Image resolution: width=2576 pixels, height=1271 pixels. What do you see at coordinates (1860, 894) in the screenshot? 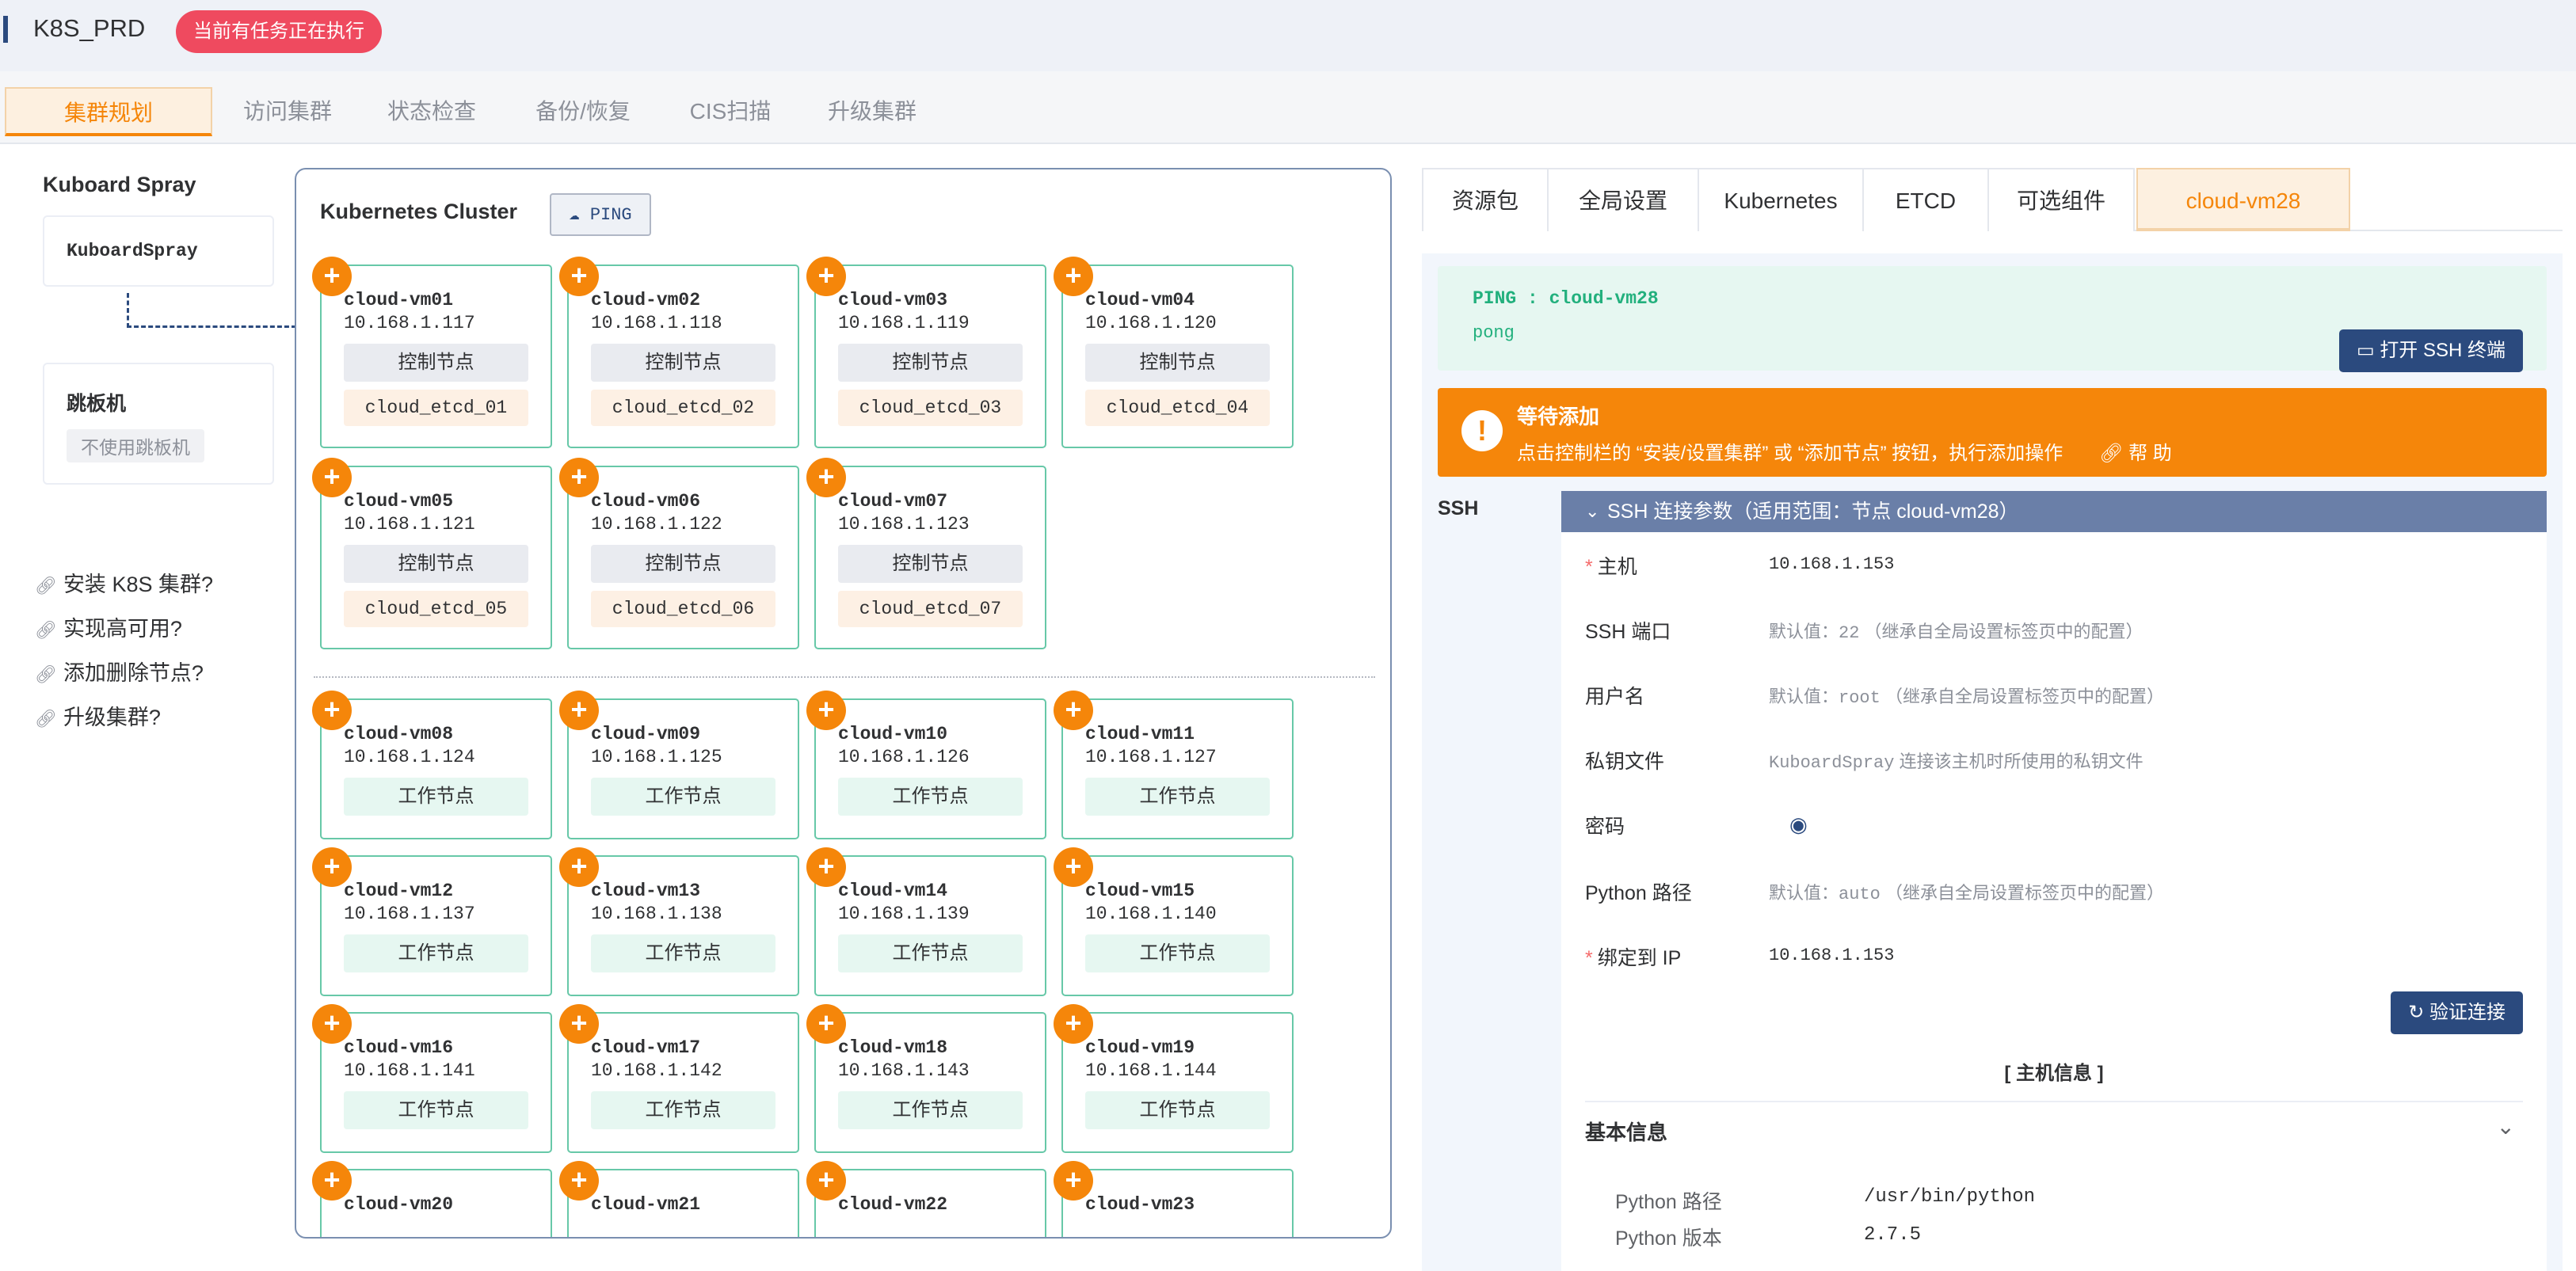
I see `placeholder-value: auto` at bounding box center [1860, 894].